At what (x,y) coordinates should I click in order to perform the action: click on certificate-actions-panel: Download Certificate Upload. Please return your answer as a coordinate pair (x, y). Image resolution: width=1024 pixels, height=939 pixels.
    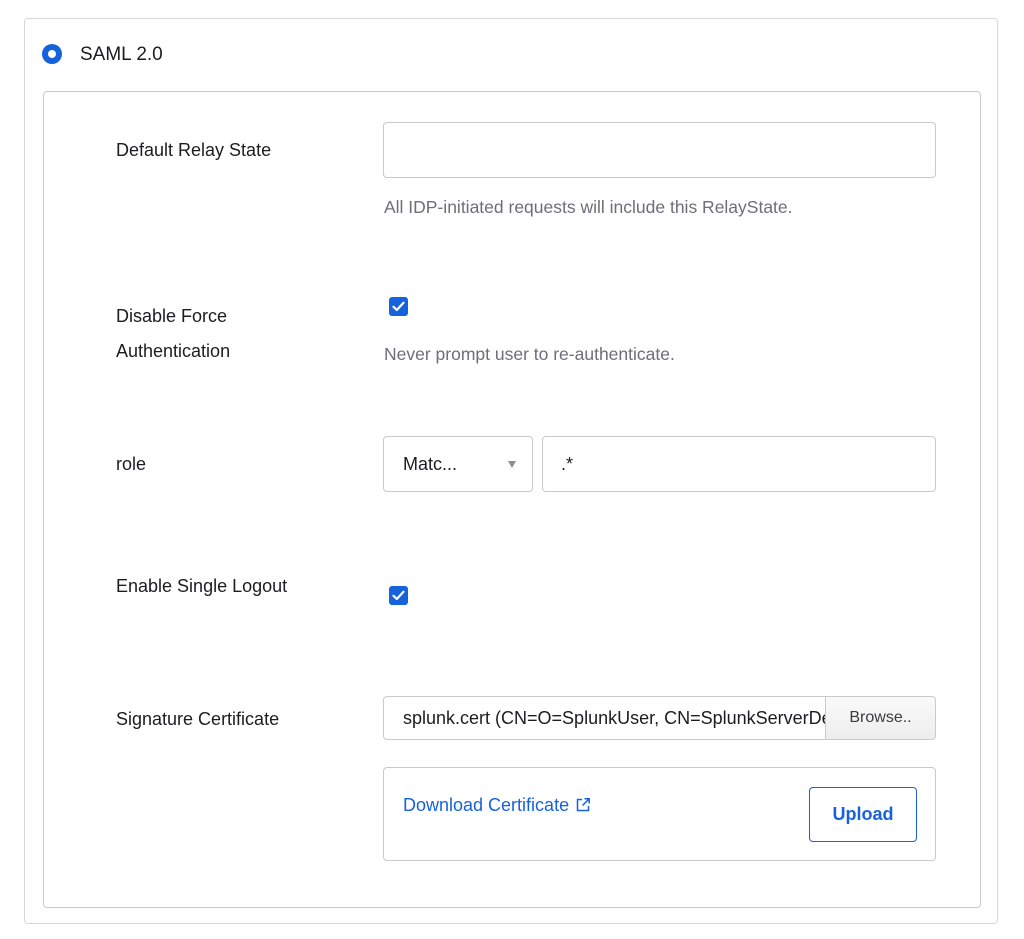
    Looking at the image, I should click on (659, 814).